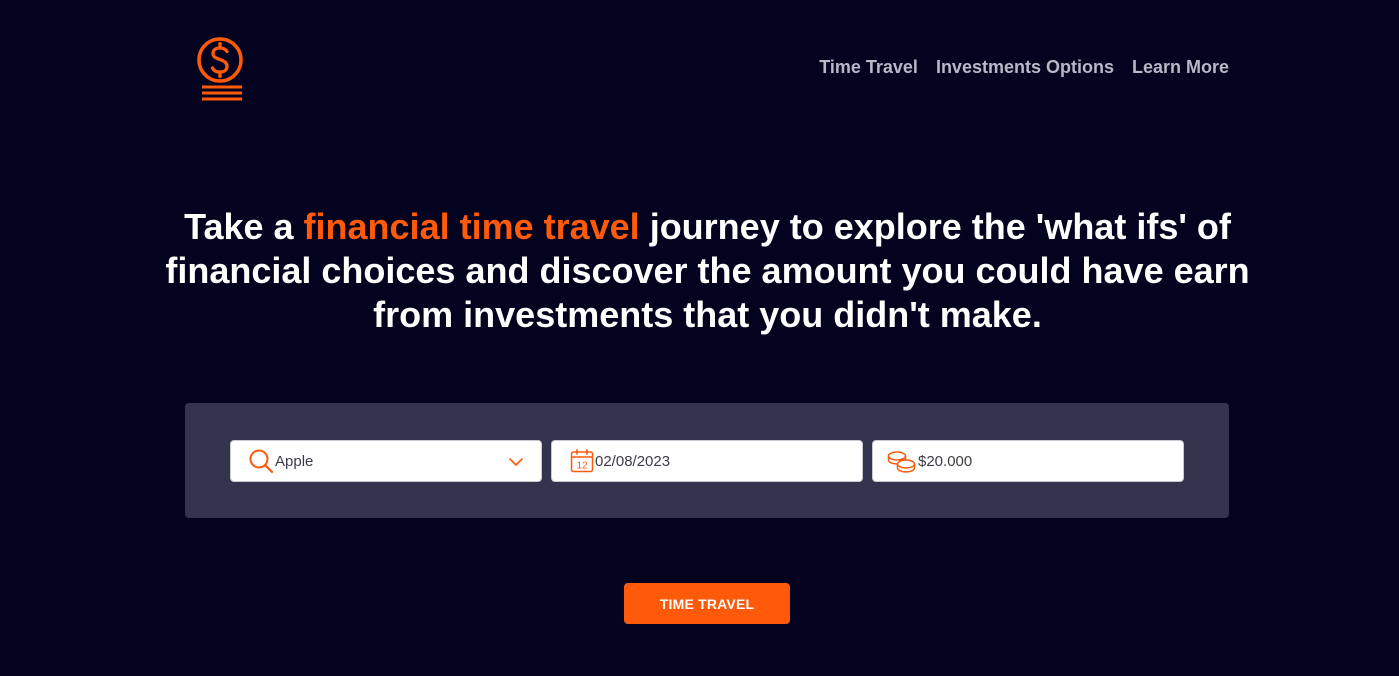  Describe the element at coordinates (707, 603) in the screenshot. I see `time-travel-button: TIME TRAVEL` at that location.